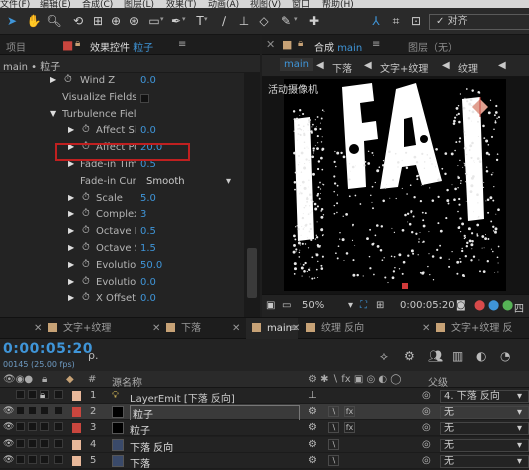 This screenshot has width=529, height=470. I want to click on local-axis-icon: ⅄, so click(376, 21).